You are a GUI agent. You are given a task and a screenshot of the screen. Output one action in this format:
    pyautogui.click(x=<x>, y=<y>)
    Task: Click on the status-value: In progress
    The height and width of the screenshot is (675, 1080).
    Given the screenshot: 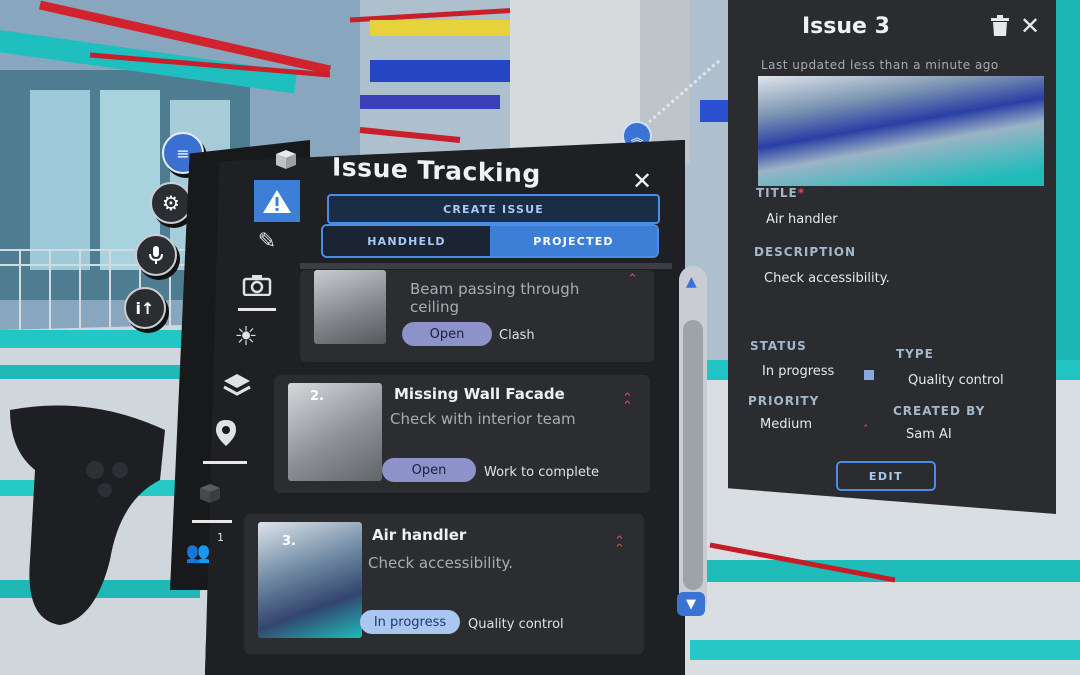 What is the action you would take?
    pyautogui.click(x=798, y=371)
    